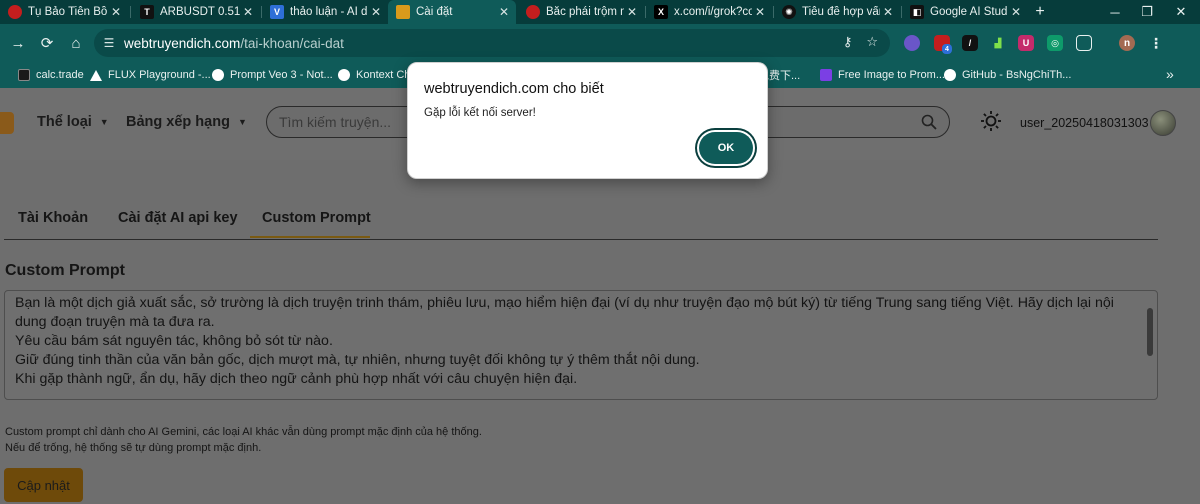 This screenshot has width=1200, height=504. What do you see at coordinates (186, 122) in the screenshot?
I see `nav-ranking: Bảng xếp hạng ▼` at bounding box center [186, 122].